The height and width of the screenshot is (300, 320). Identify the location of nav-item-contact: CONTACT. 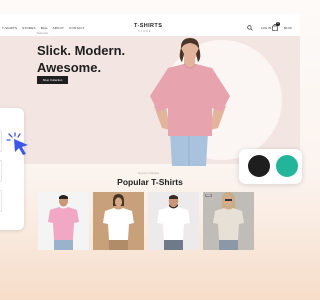
(77, 28).